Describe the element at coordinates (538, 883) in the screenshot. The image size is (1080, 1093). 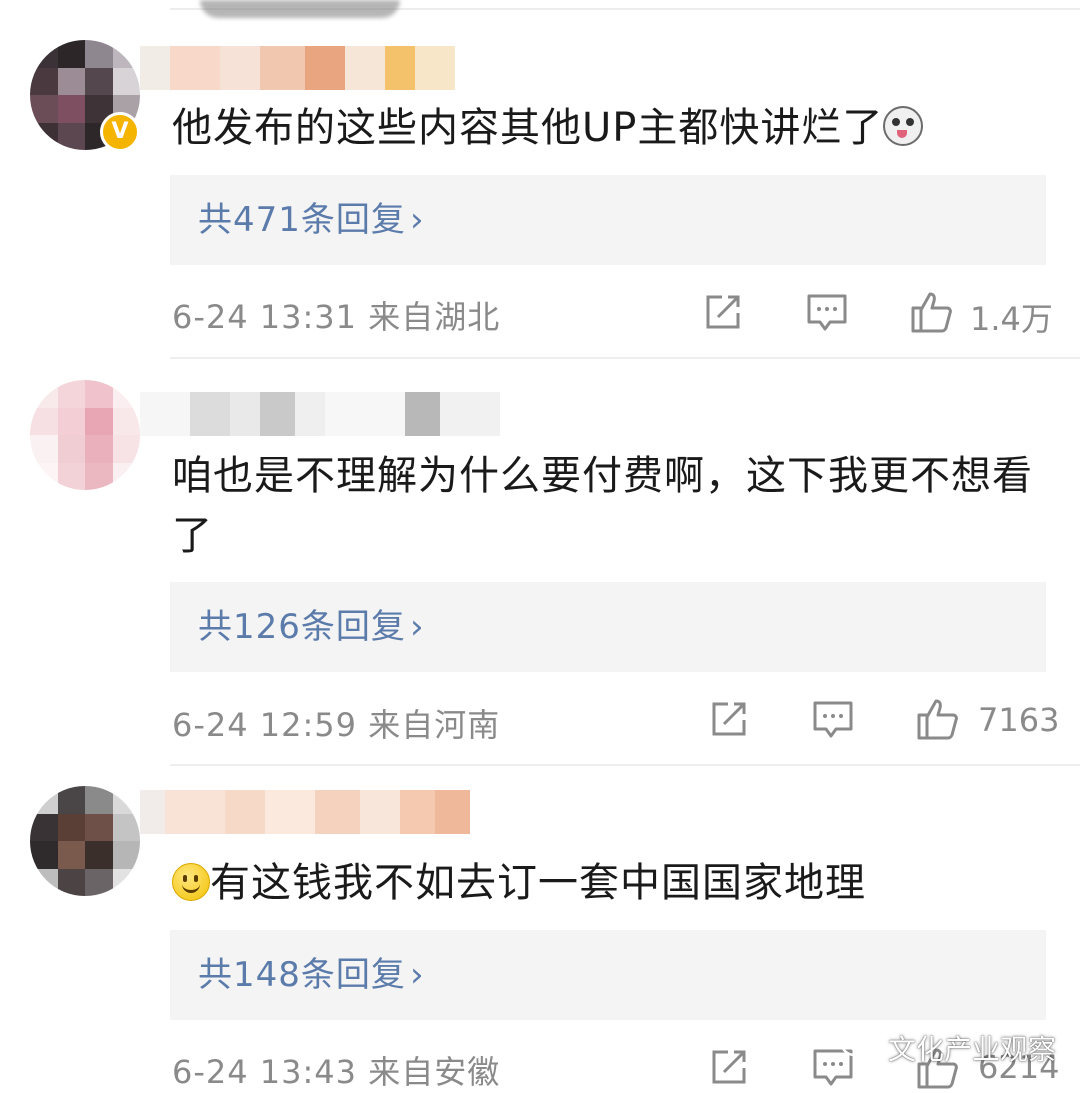
I see `comment-text-content: 有这钱我不如去订一套中国国家地理` at that location.